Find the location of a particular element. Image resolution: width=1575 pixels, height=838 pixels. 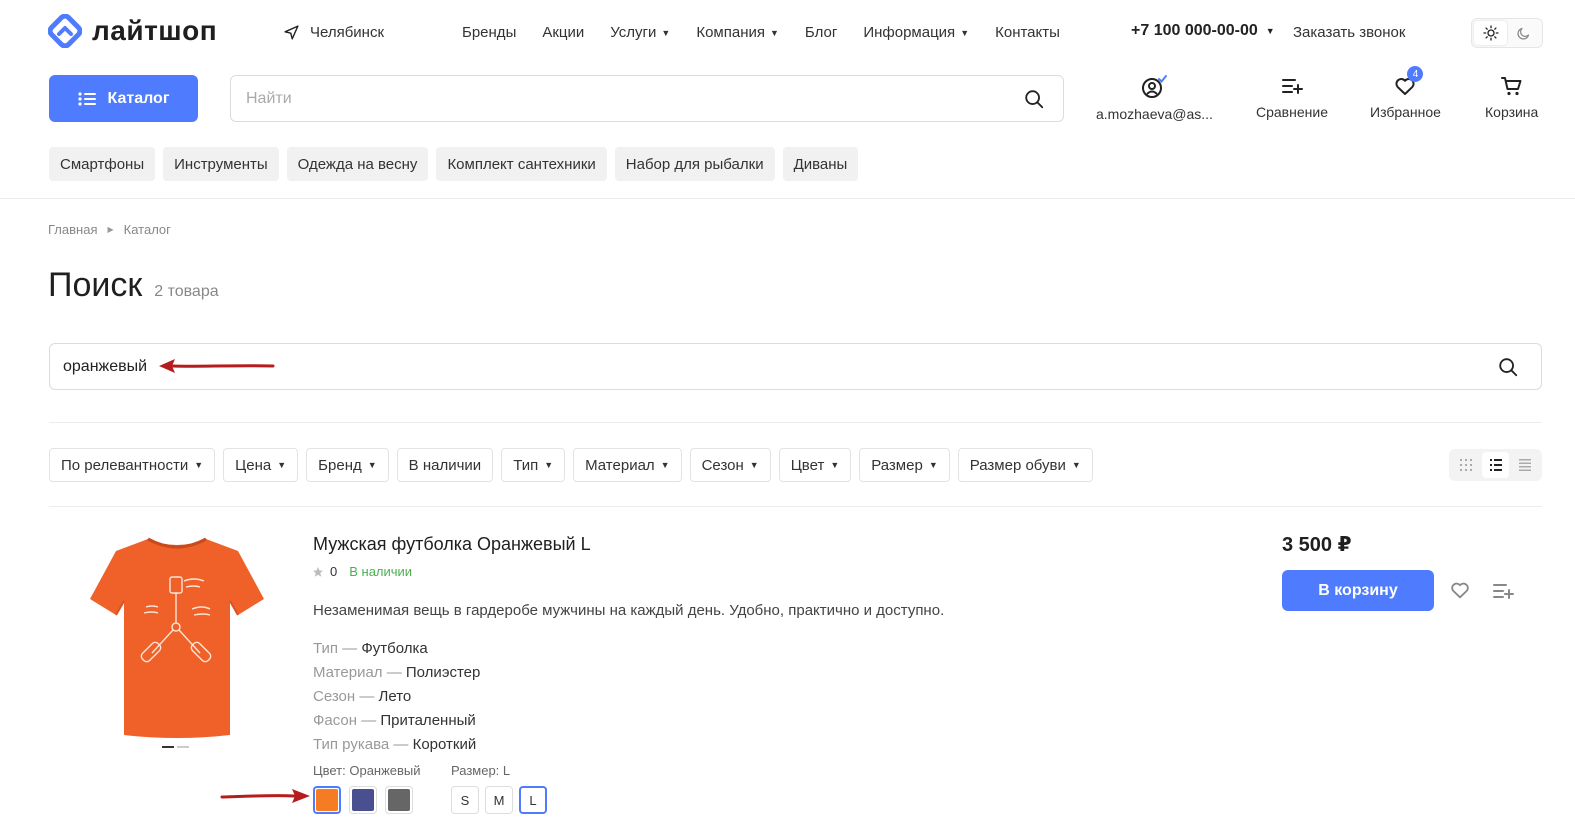

property-row: Сезон — Лето is located at coordinates (396, 696).